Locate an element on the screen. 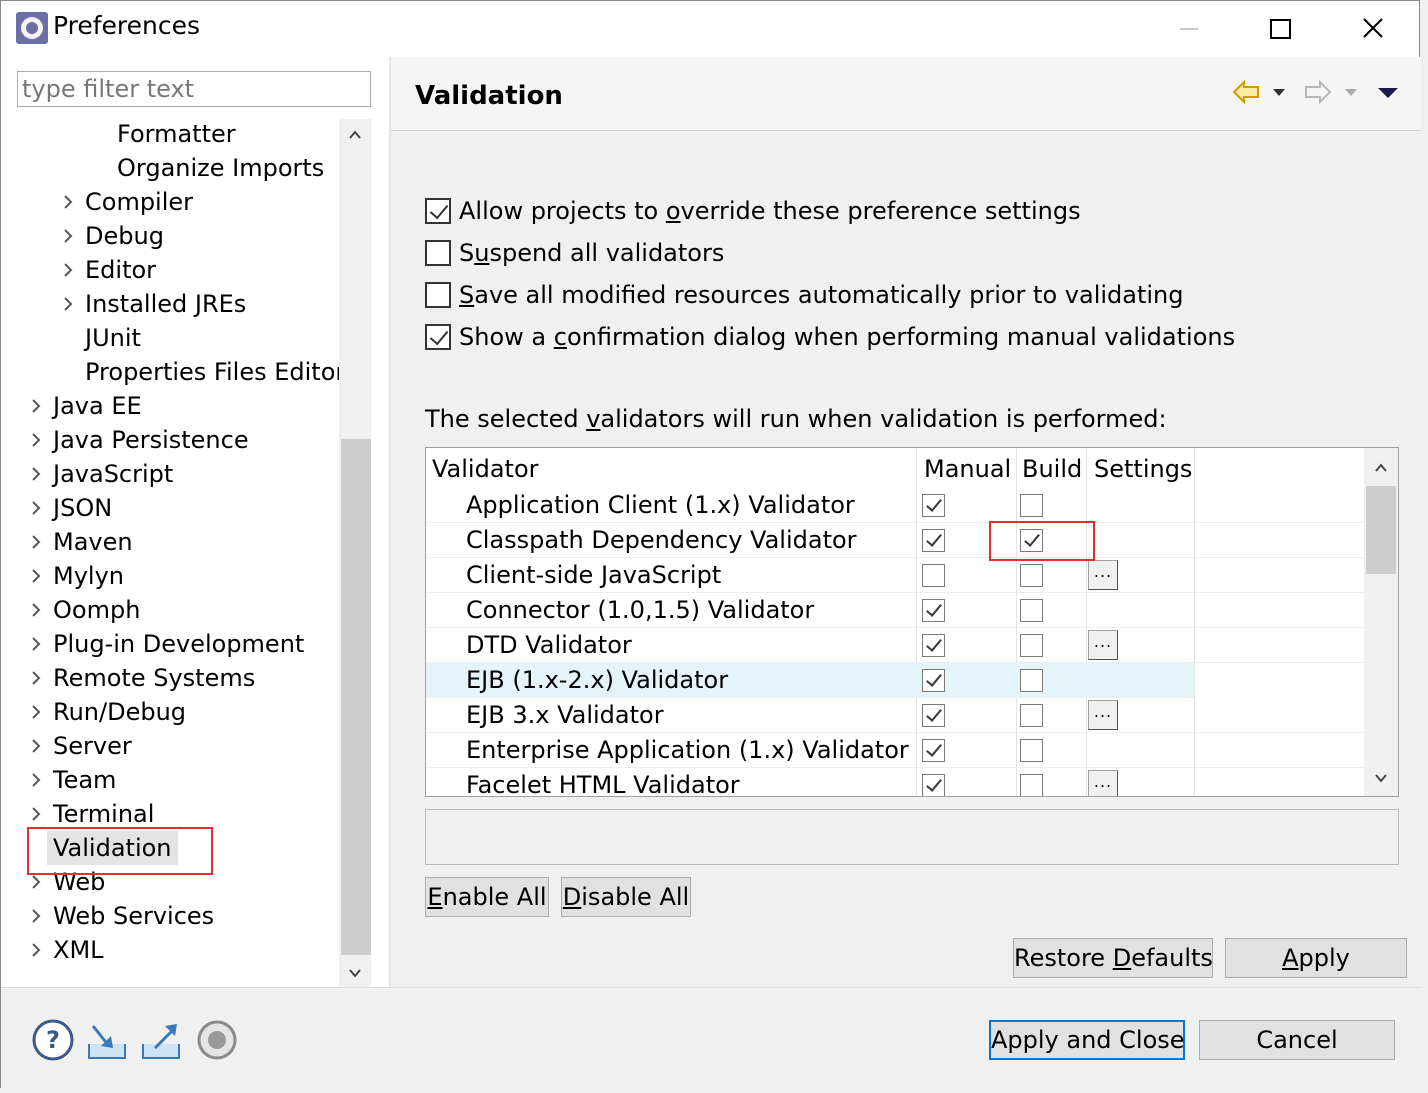 The height and width of the screenshot is (1093, 1428). table-row: Classpath Dependency Validator is located at coordinates (895, 540).